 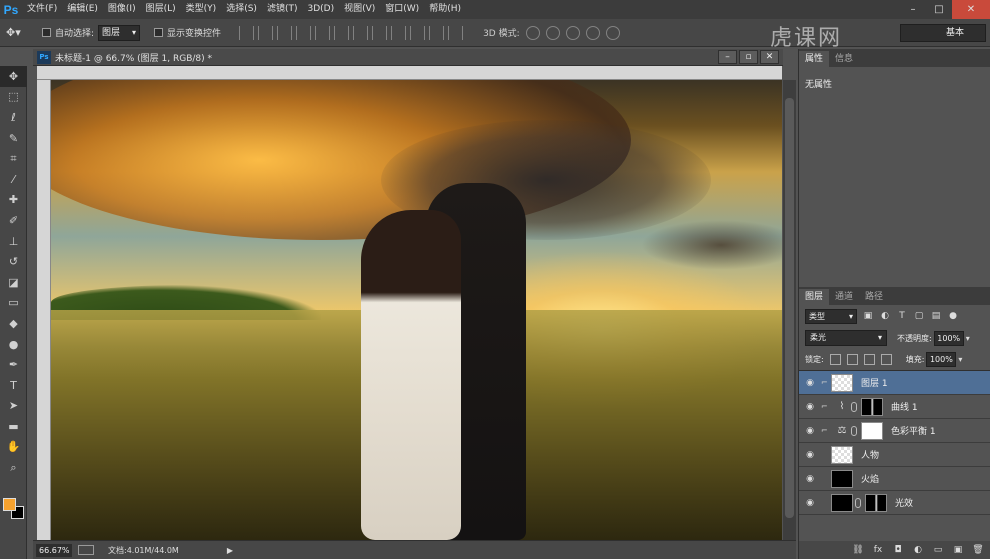 I want to click on history-brush-icon: ↺, so click(x=13, y=261).